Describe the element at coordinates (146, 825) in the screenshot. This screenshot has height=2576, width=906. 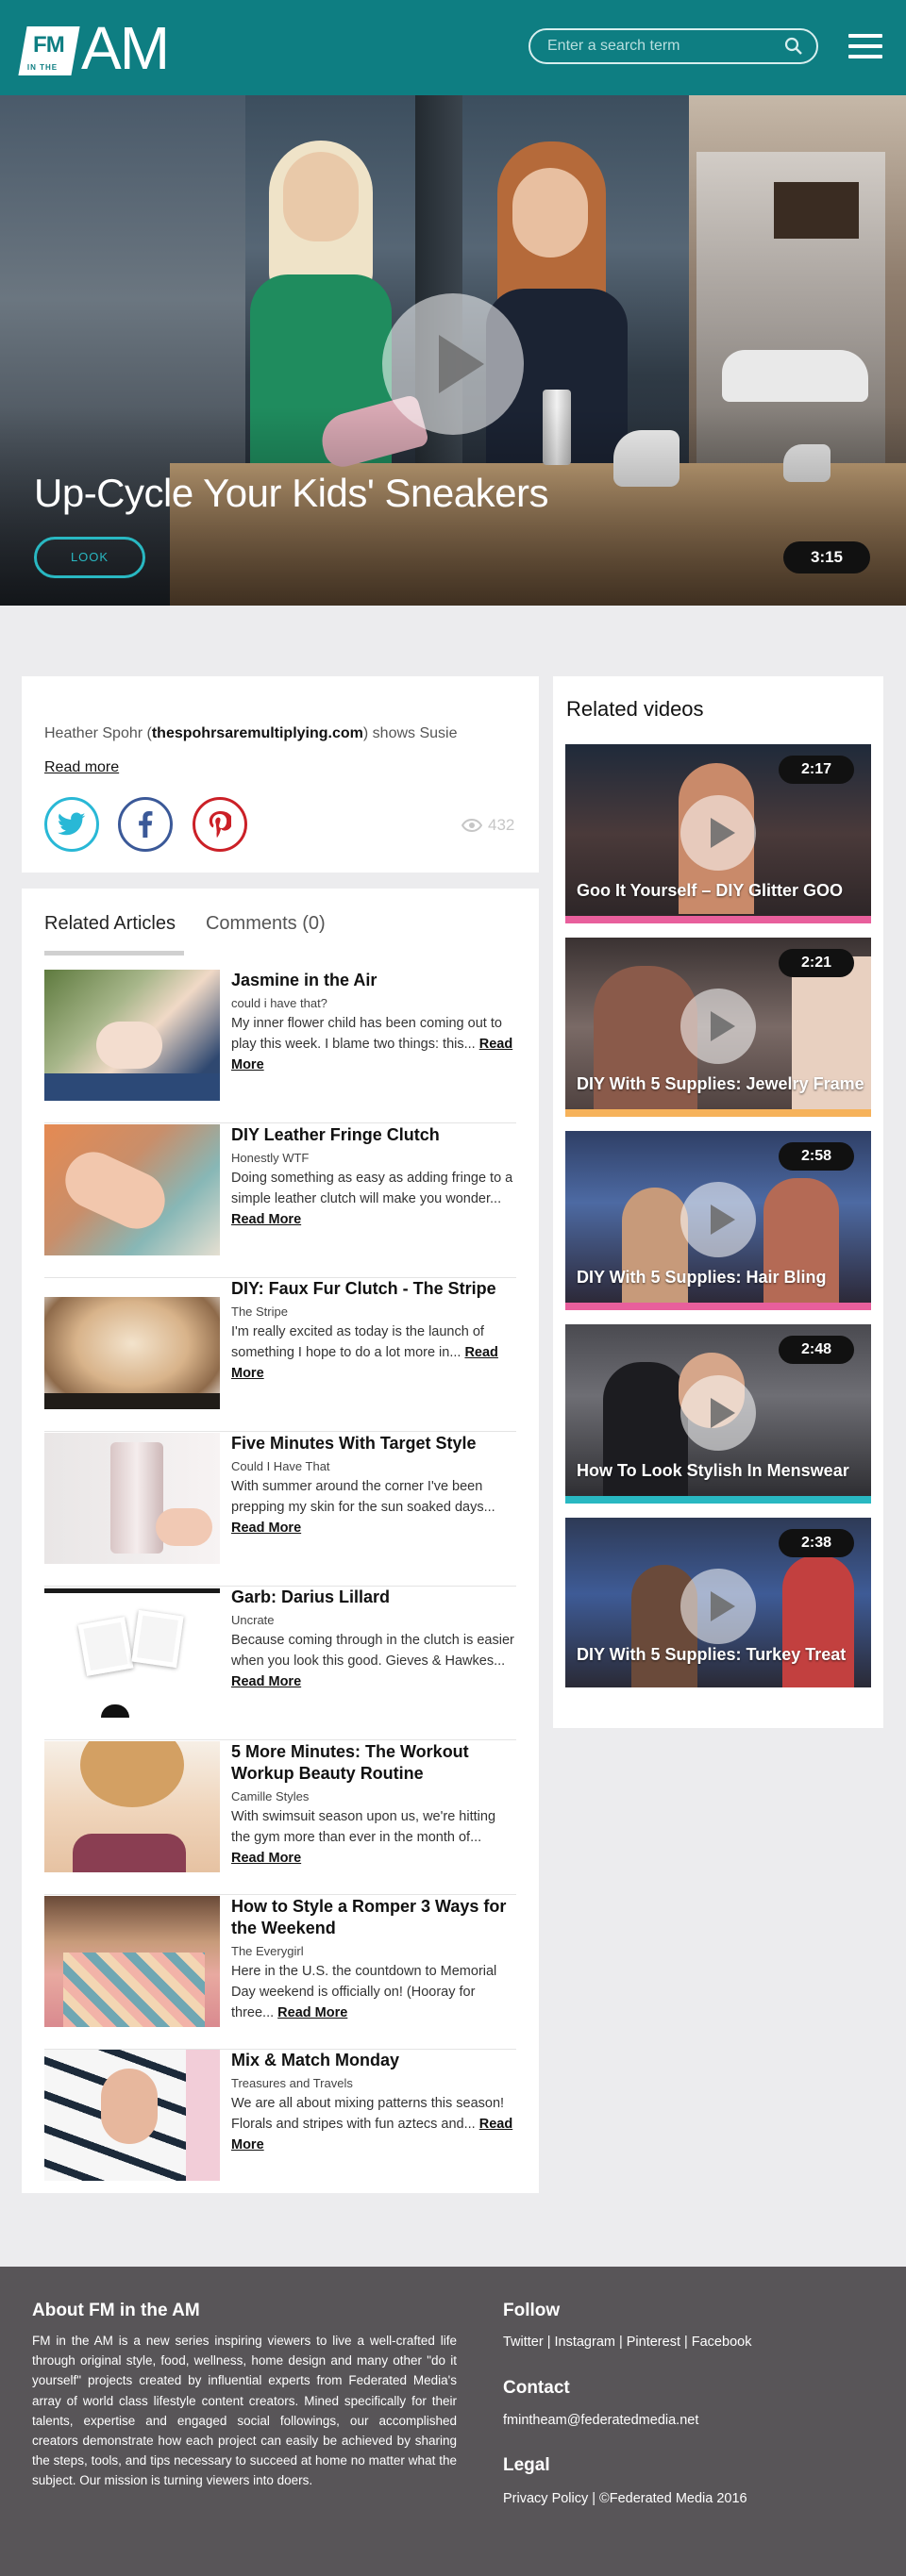
I see `facebook-share-button` at that location.